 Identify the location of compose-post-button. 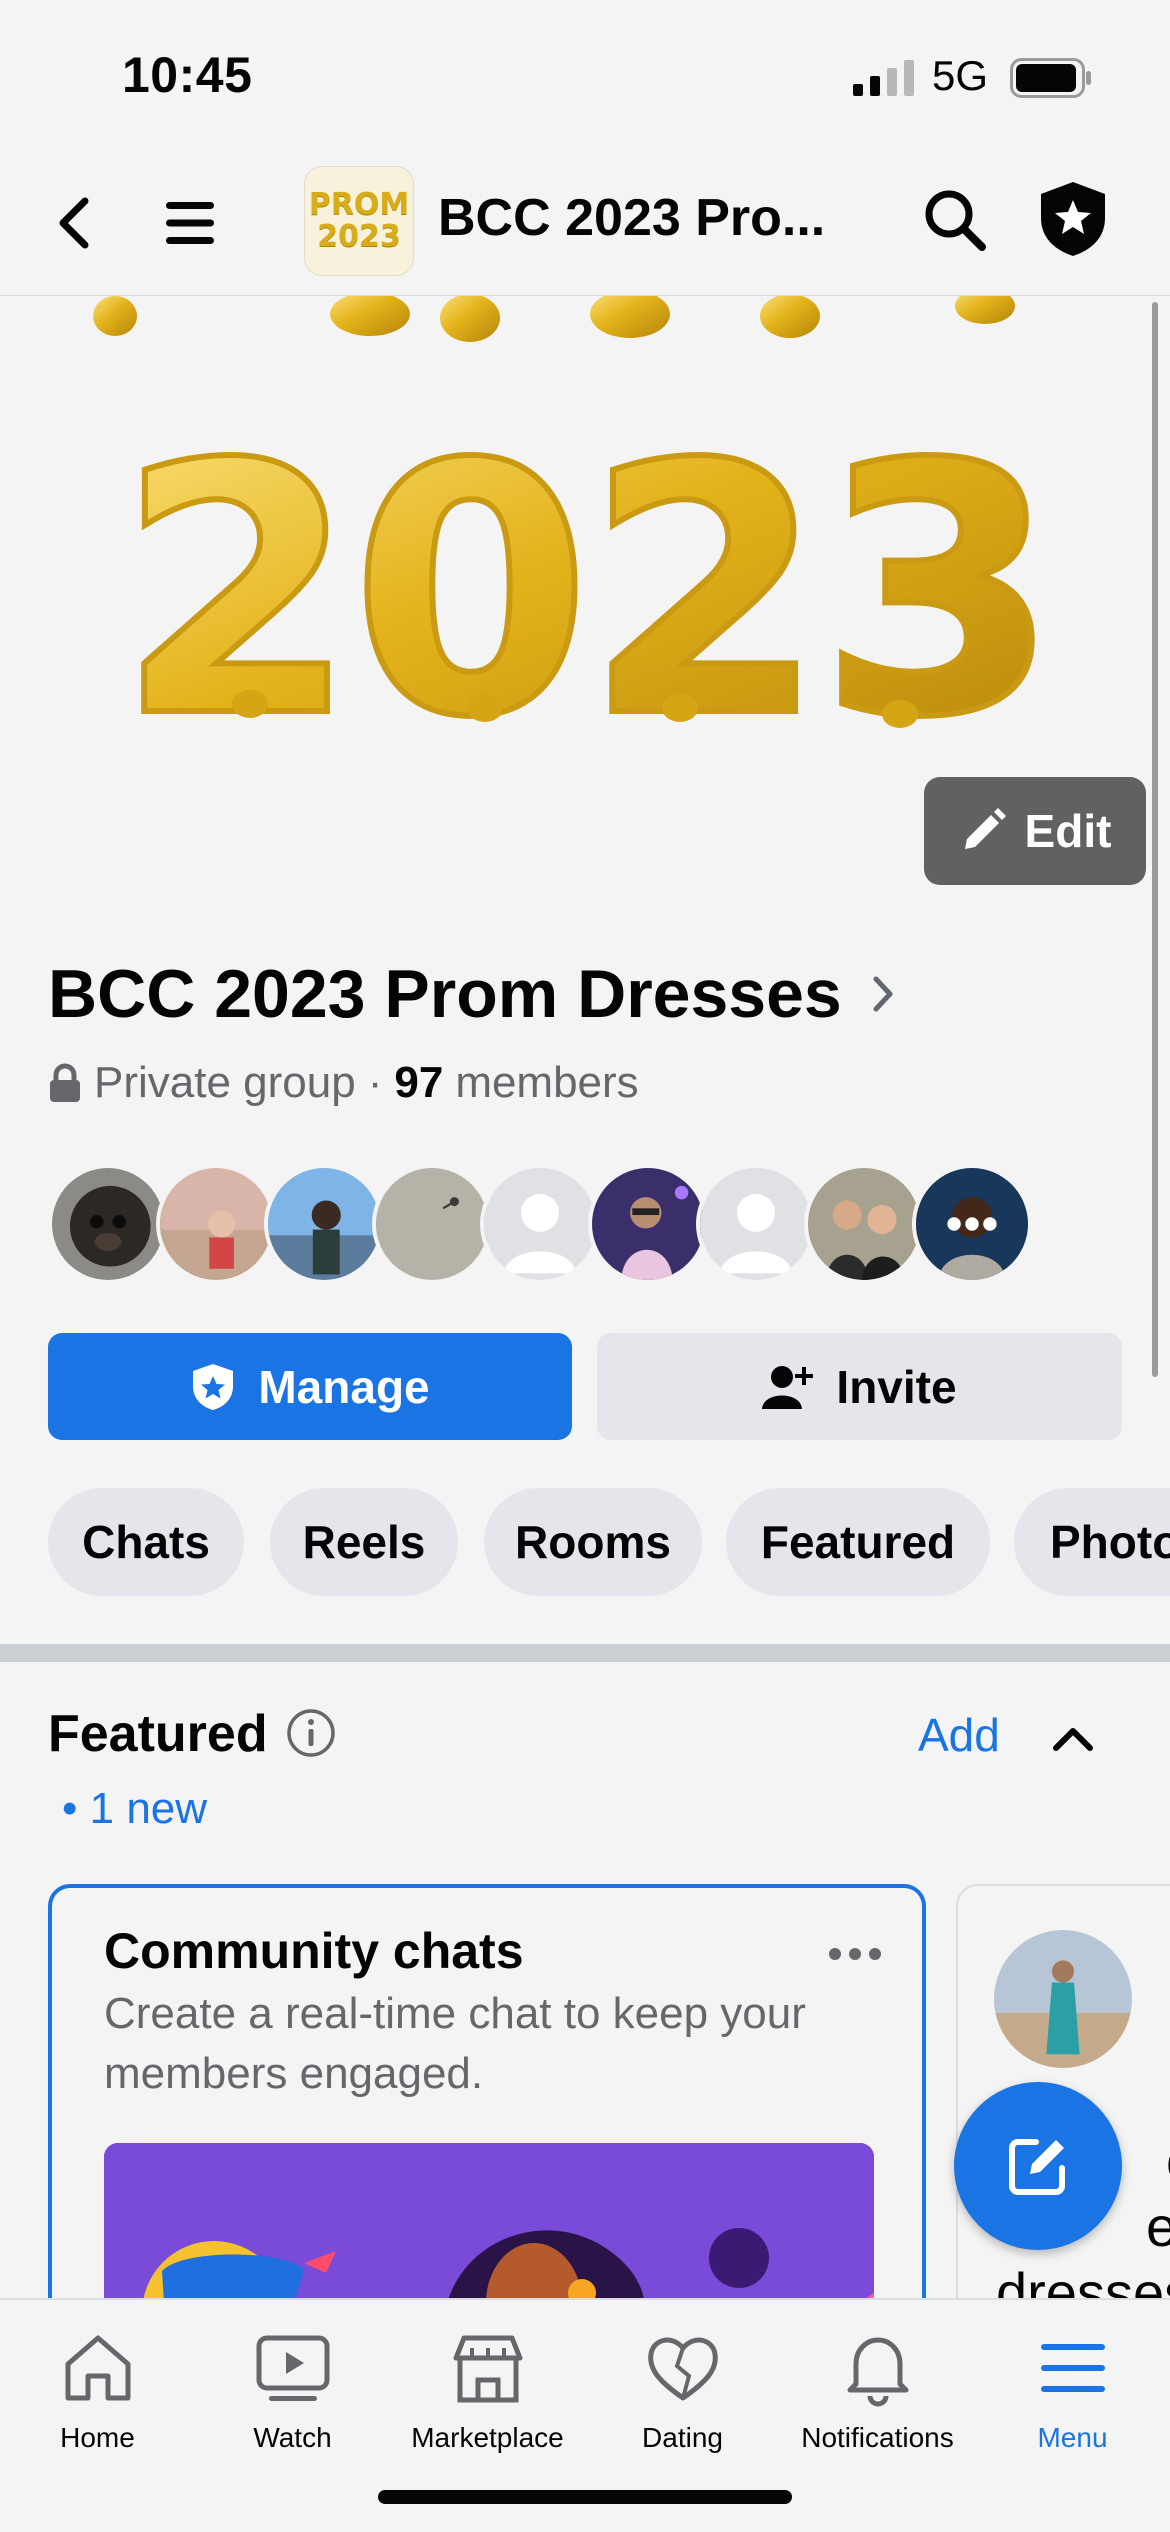
(1038, 2166).